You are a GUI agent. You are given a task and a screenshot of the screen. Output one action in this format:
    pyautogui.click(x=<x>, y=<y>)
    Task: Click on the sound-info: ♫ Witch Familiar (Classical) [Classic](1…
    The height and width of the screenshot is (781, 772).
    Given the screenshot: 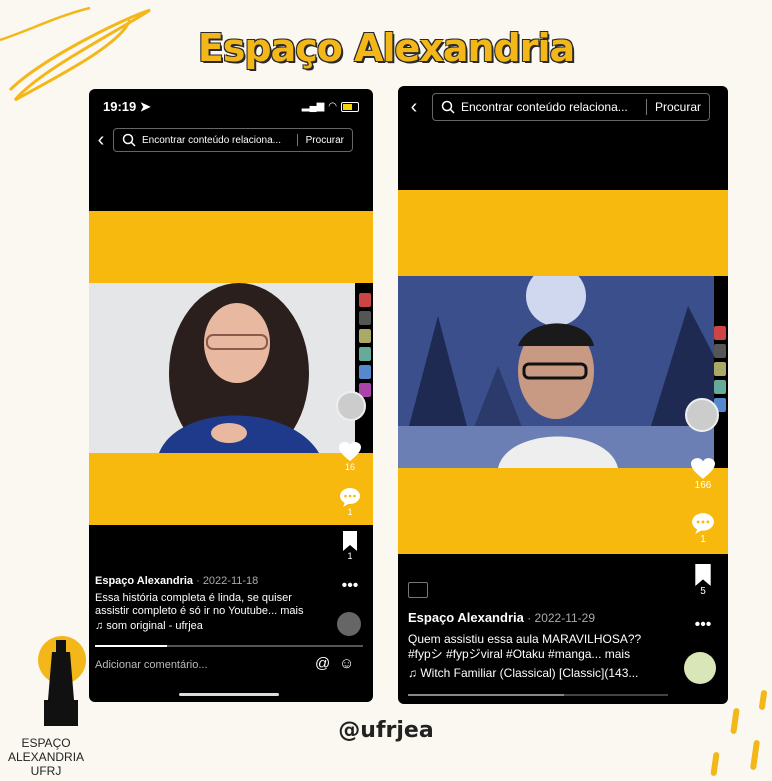 What is the action you would take?
    pyautogui.click(x=543, y=673)
    